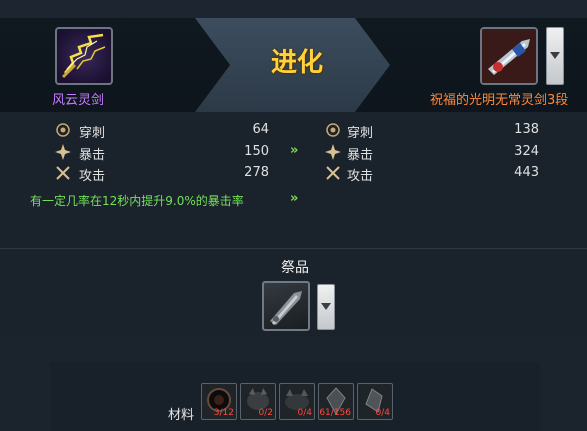  What do you see at coordinates (526, 129) in the screenshot?
I see `stat-value: 138` at bounding box center [526, 129].